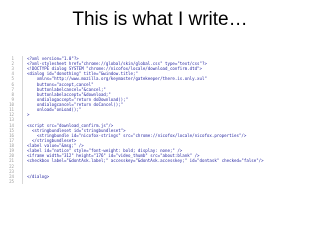 The height and width of the screenshot is (240, 320). I want to click on code-line: 25, so click(160, 182).